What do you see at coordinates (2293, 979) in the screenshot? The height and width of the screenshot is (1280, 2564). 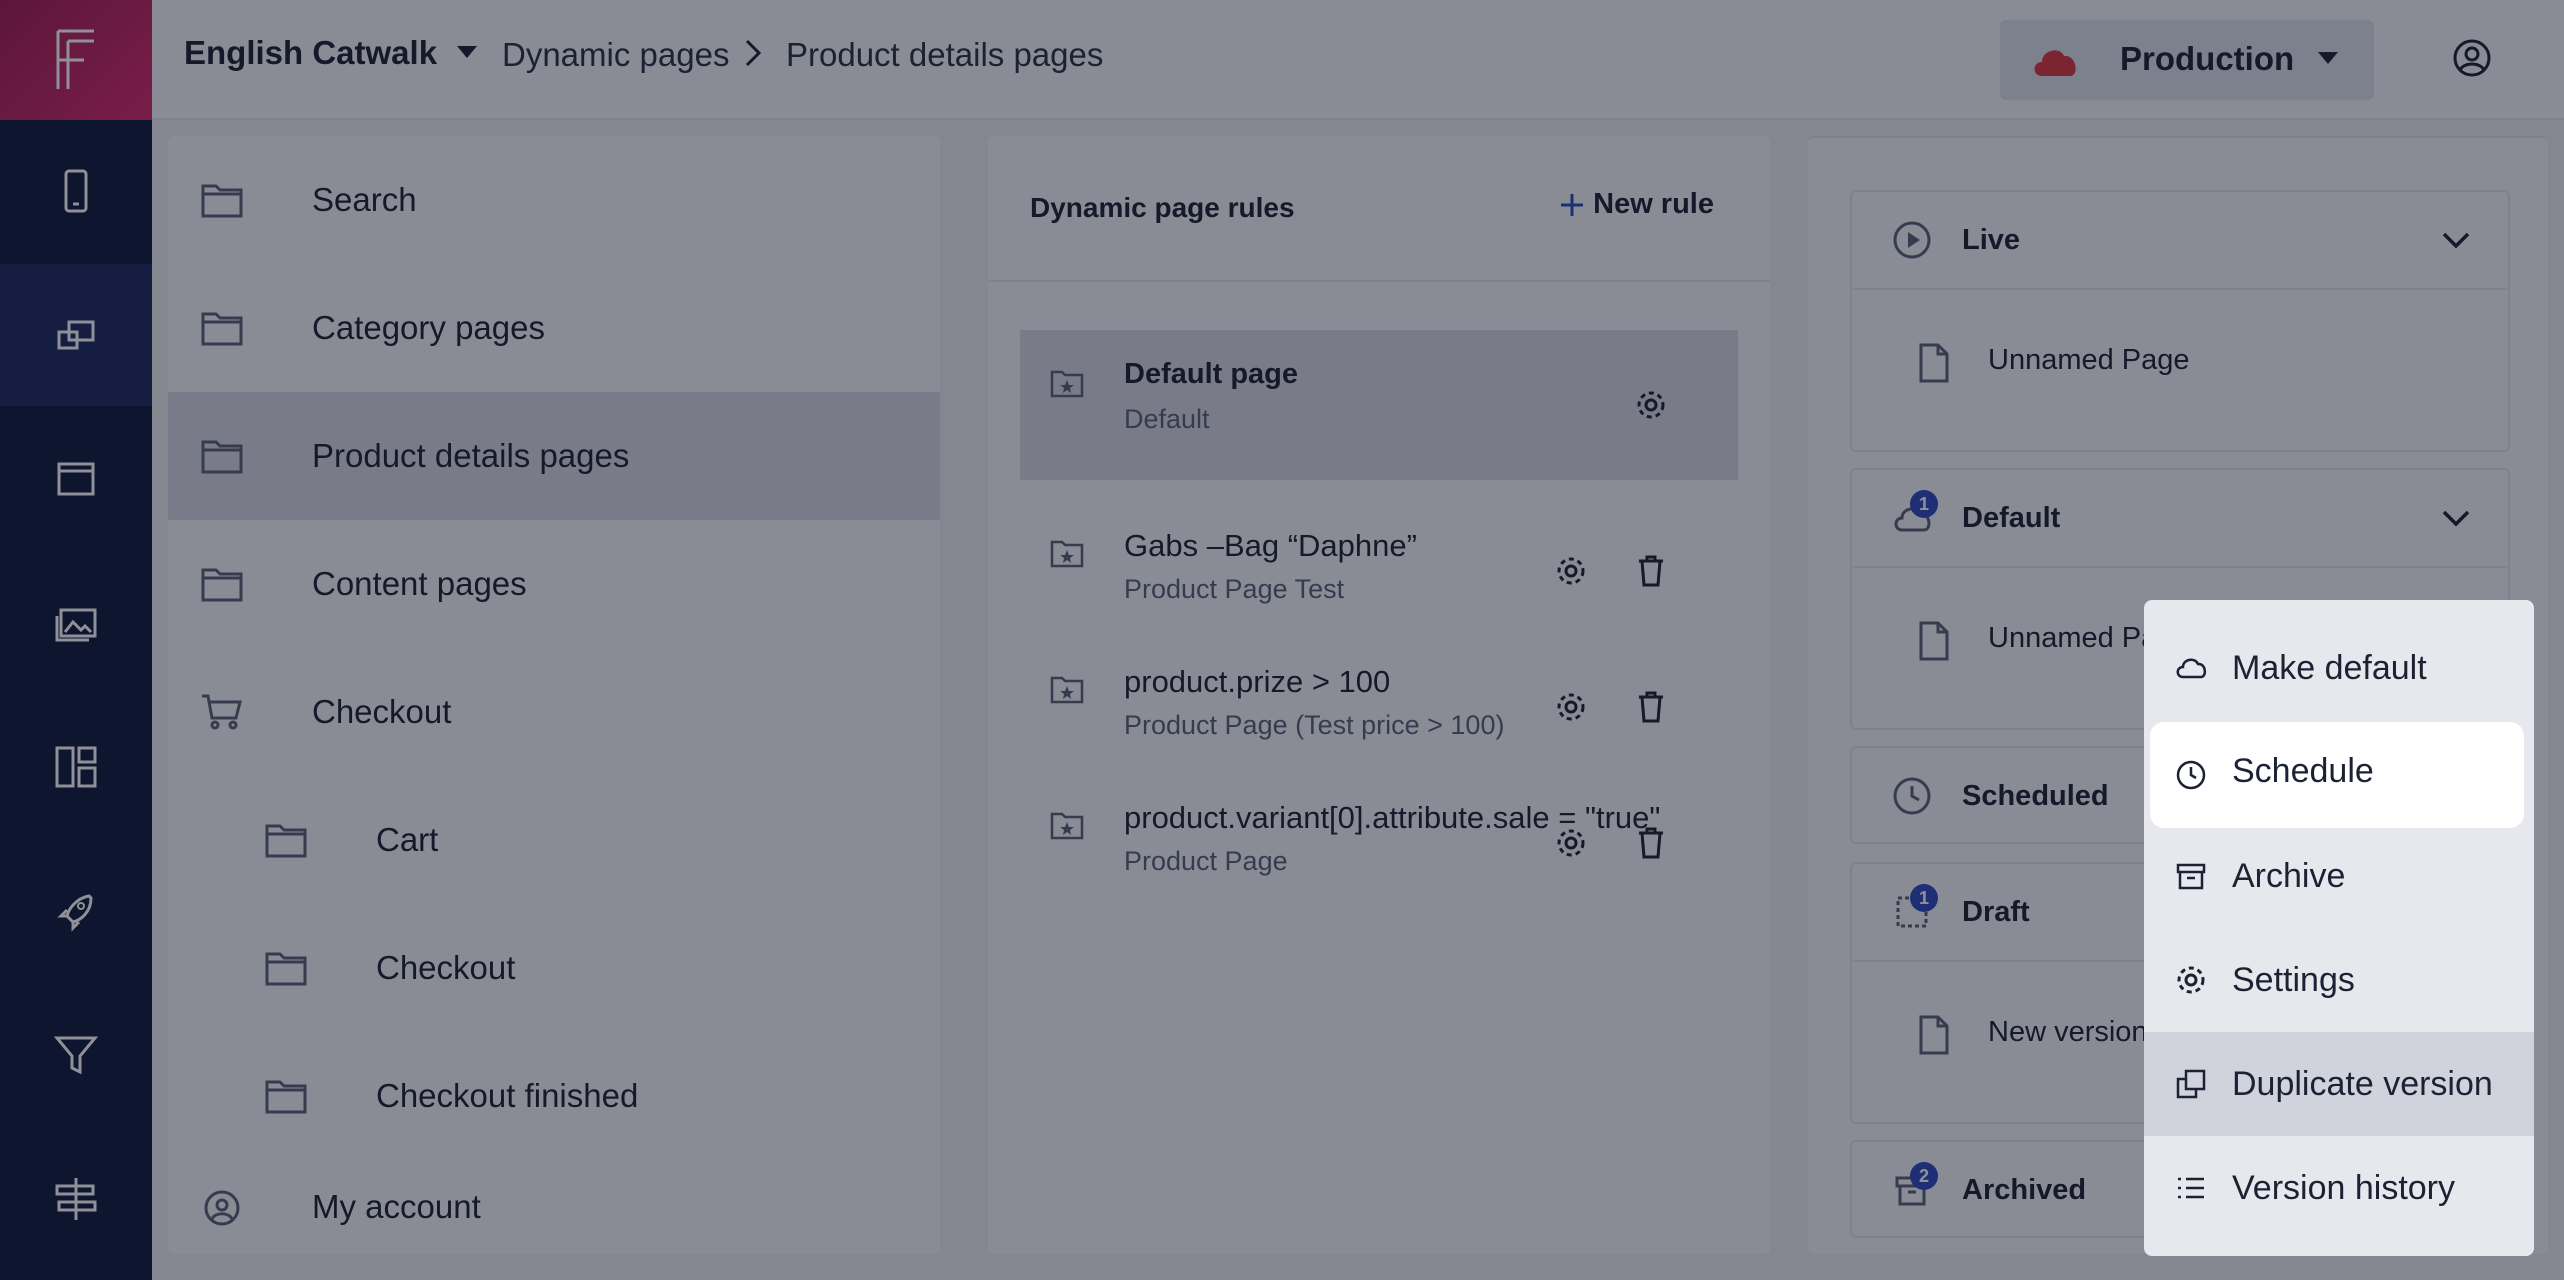 I see `menu-item-label: Settings` at bounding box center [2293, 979].